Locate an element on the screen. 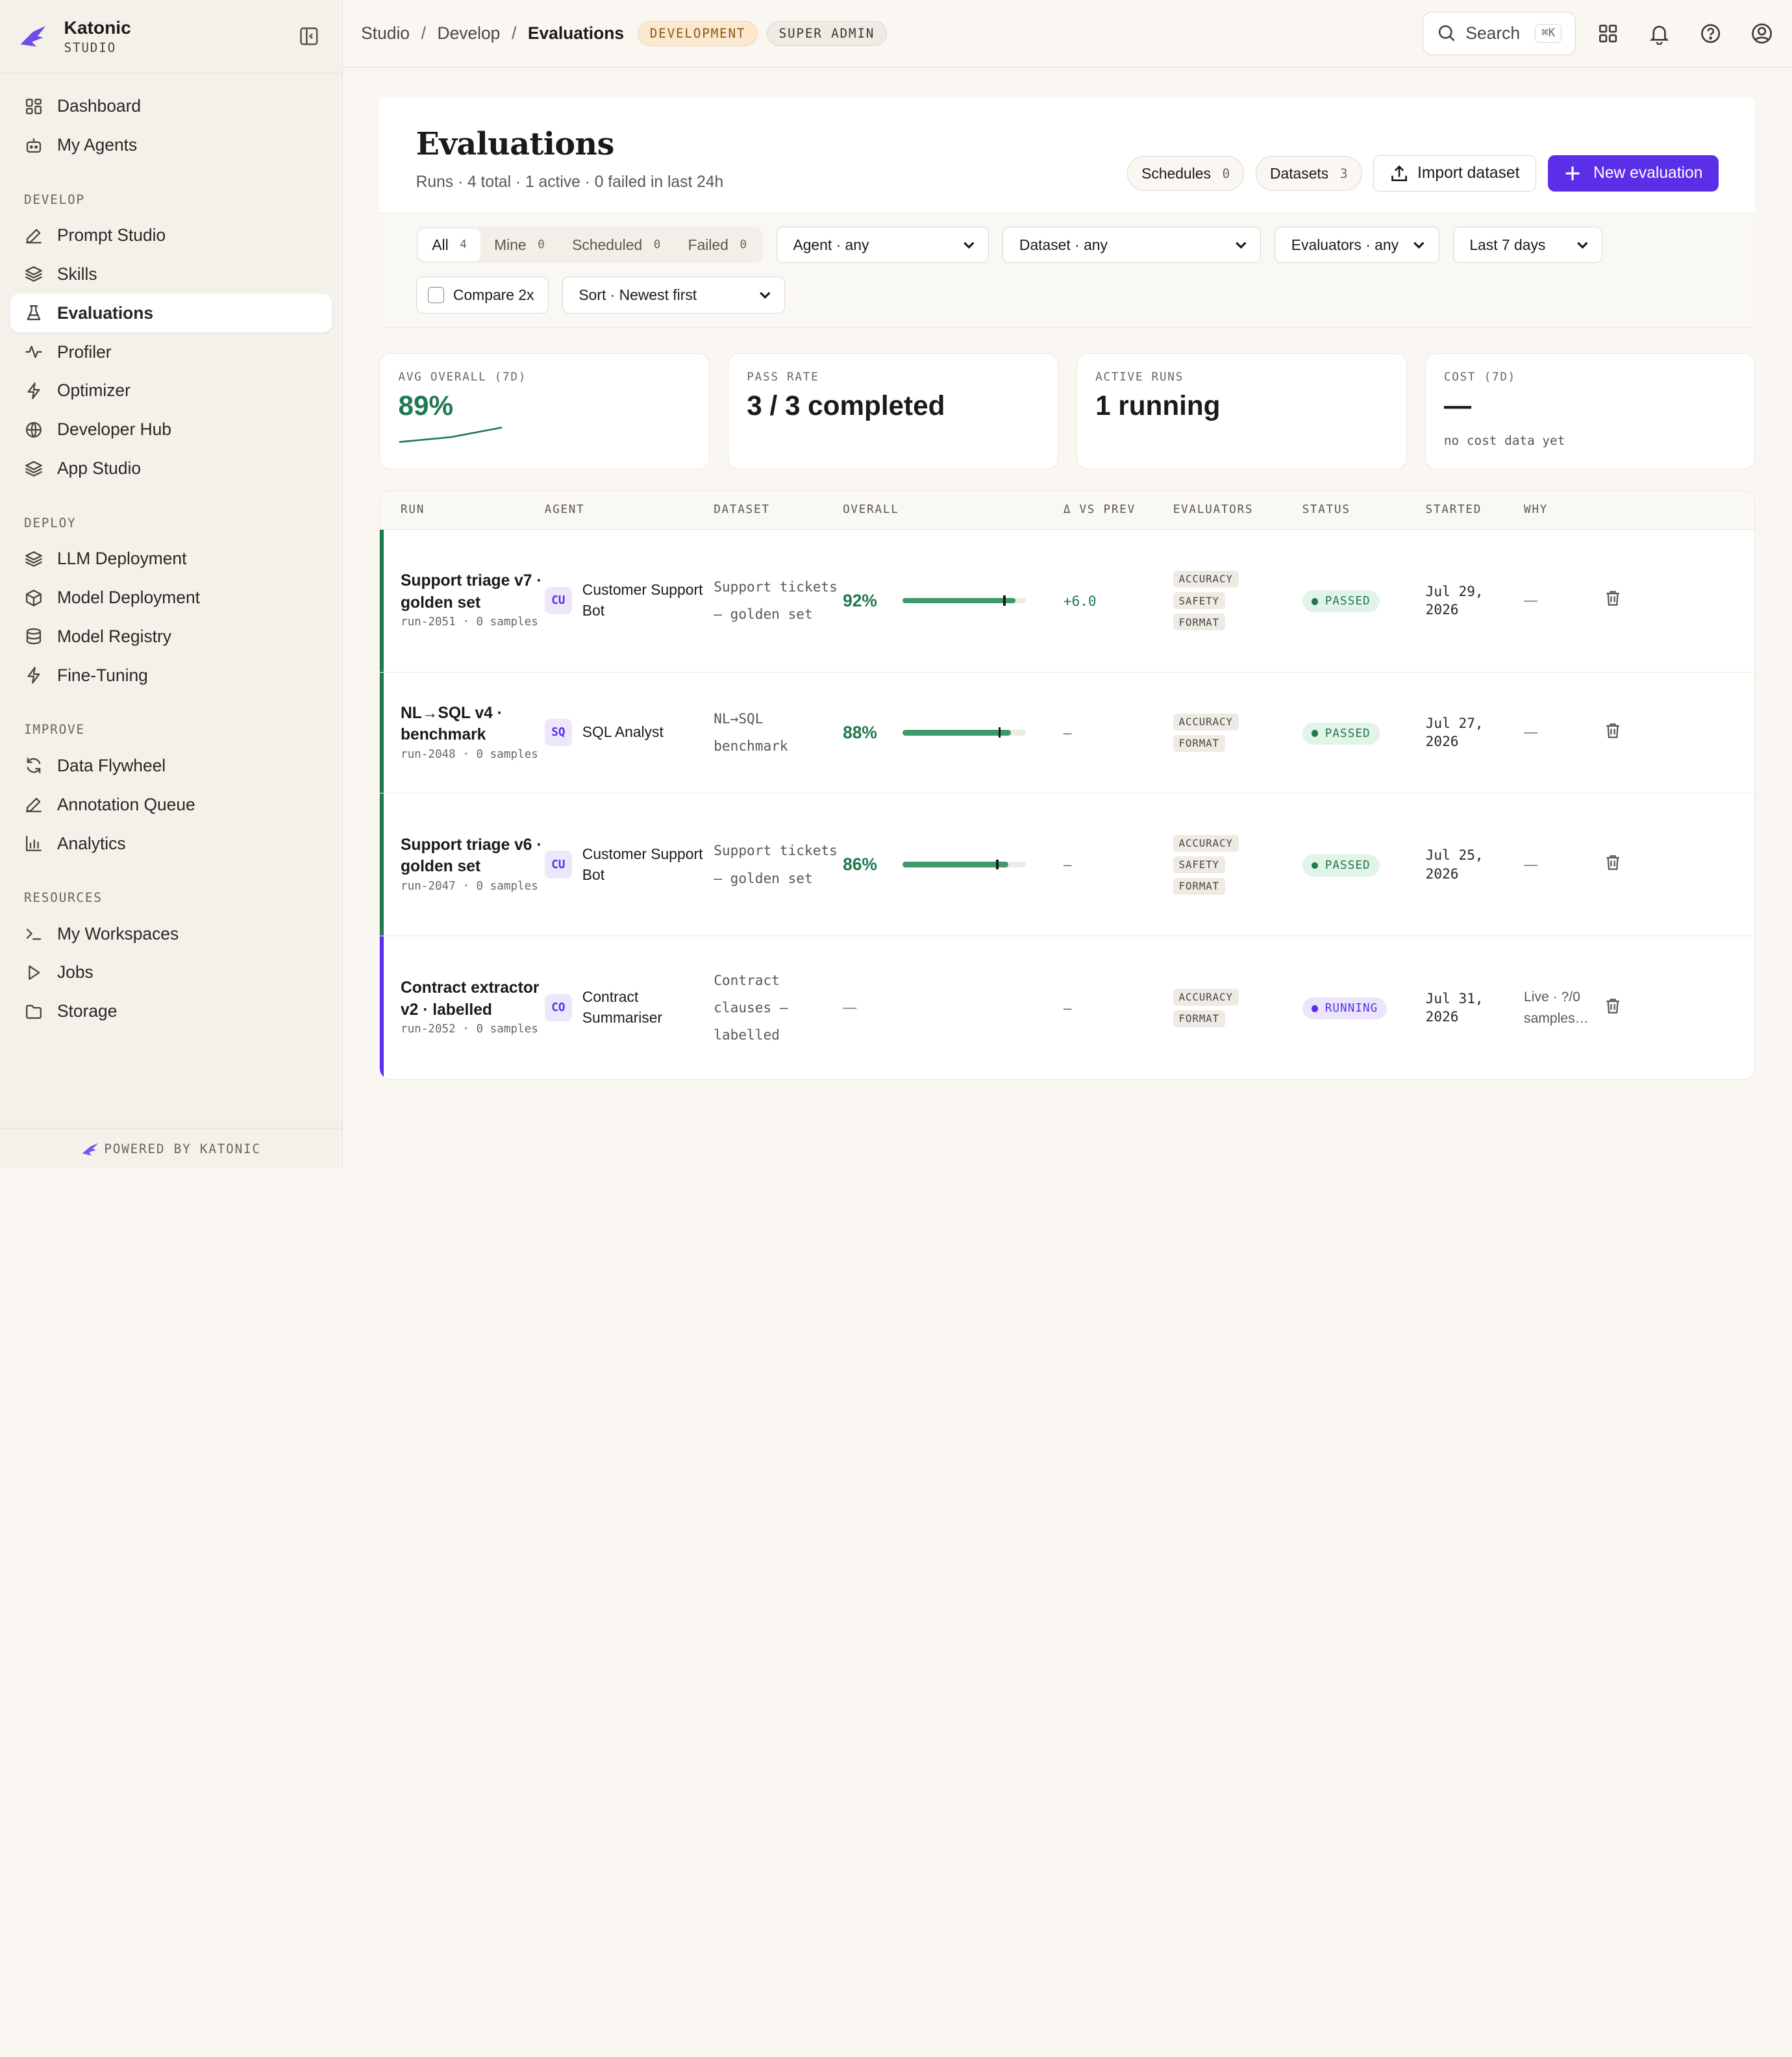 The height and width of the screenshot is (2057, 1792). header-started: STARTED is located at coordinates (1475, 509).